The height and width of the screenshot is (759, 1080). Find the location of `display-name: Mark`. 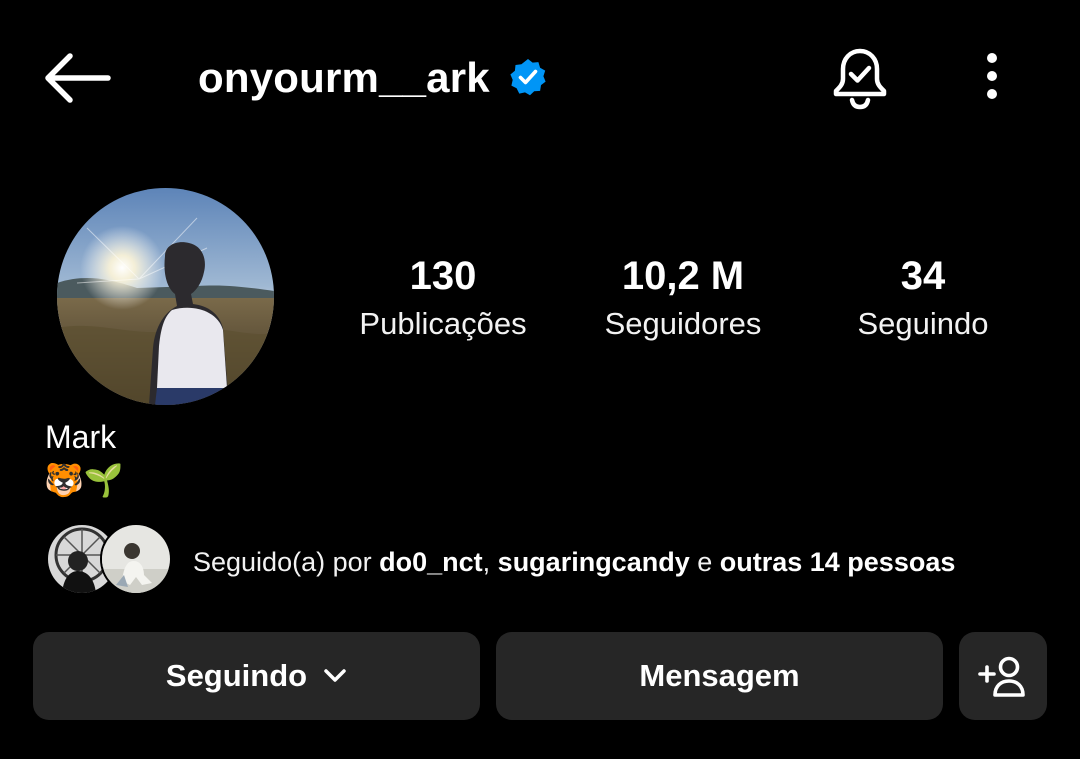

display-name: Mark is located at coordinates (81, 437).